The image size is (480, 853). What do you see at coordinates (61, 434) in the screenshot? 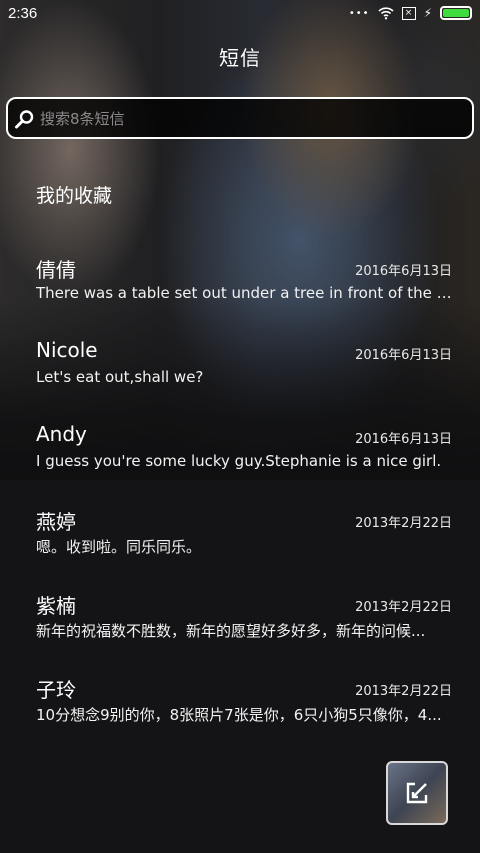
I see `contact-name: Andy` at bounding box center [61, 434].